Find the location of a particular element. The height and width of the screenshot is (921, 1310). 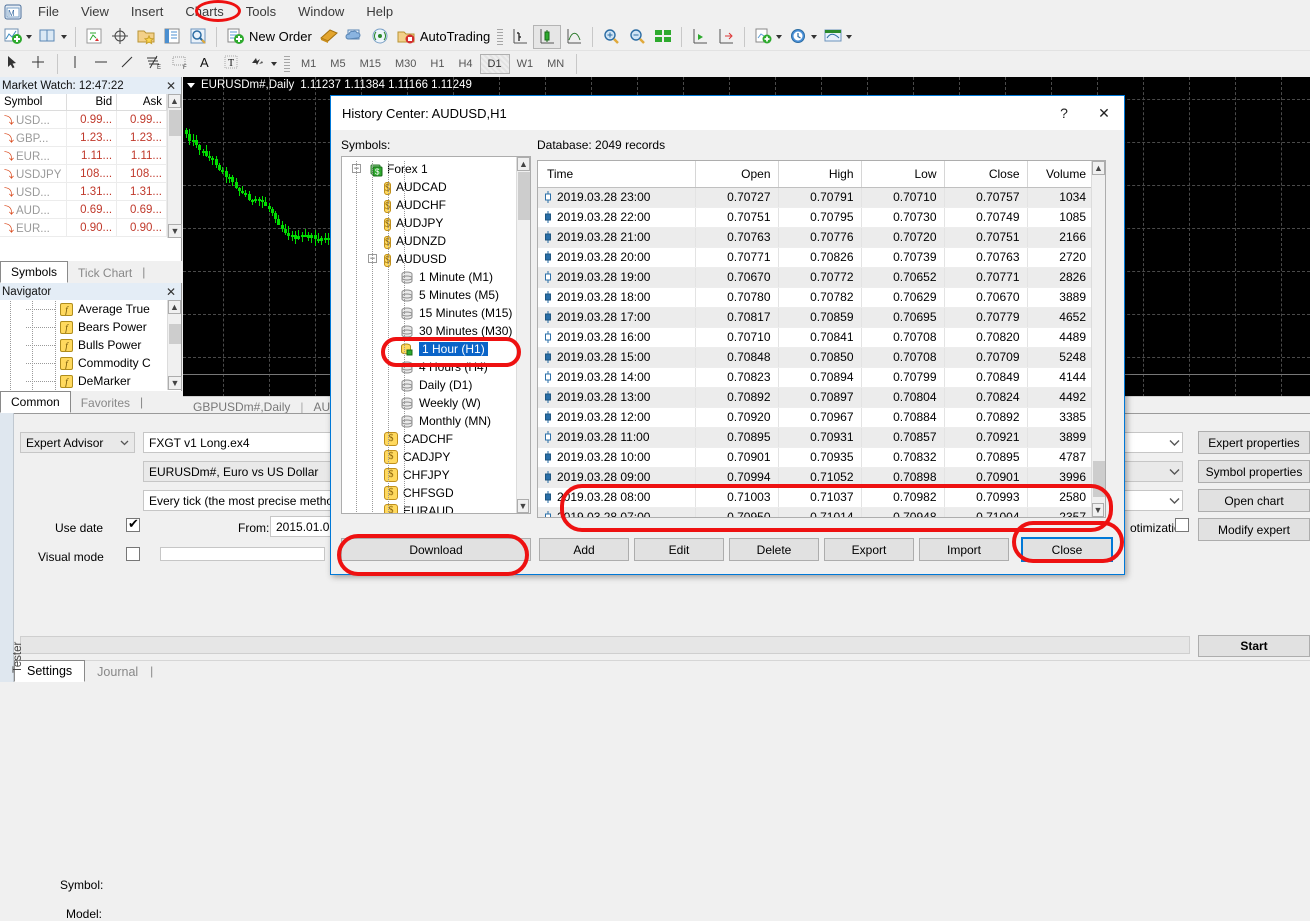

zoom-out-button is located at coordinates (637, 37).